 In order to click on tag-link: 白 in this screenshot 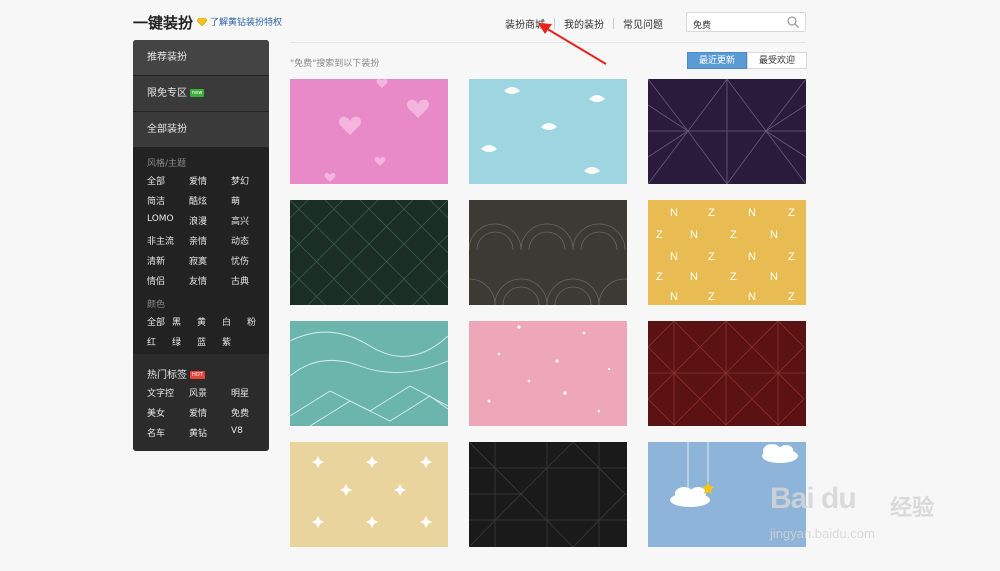, I will do `click(234, 321)`.